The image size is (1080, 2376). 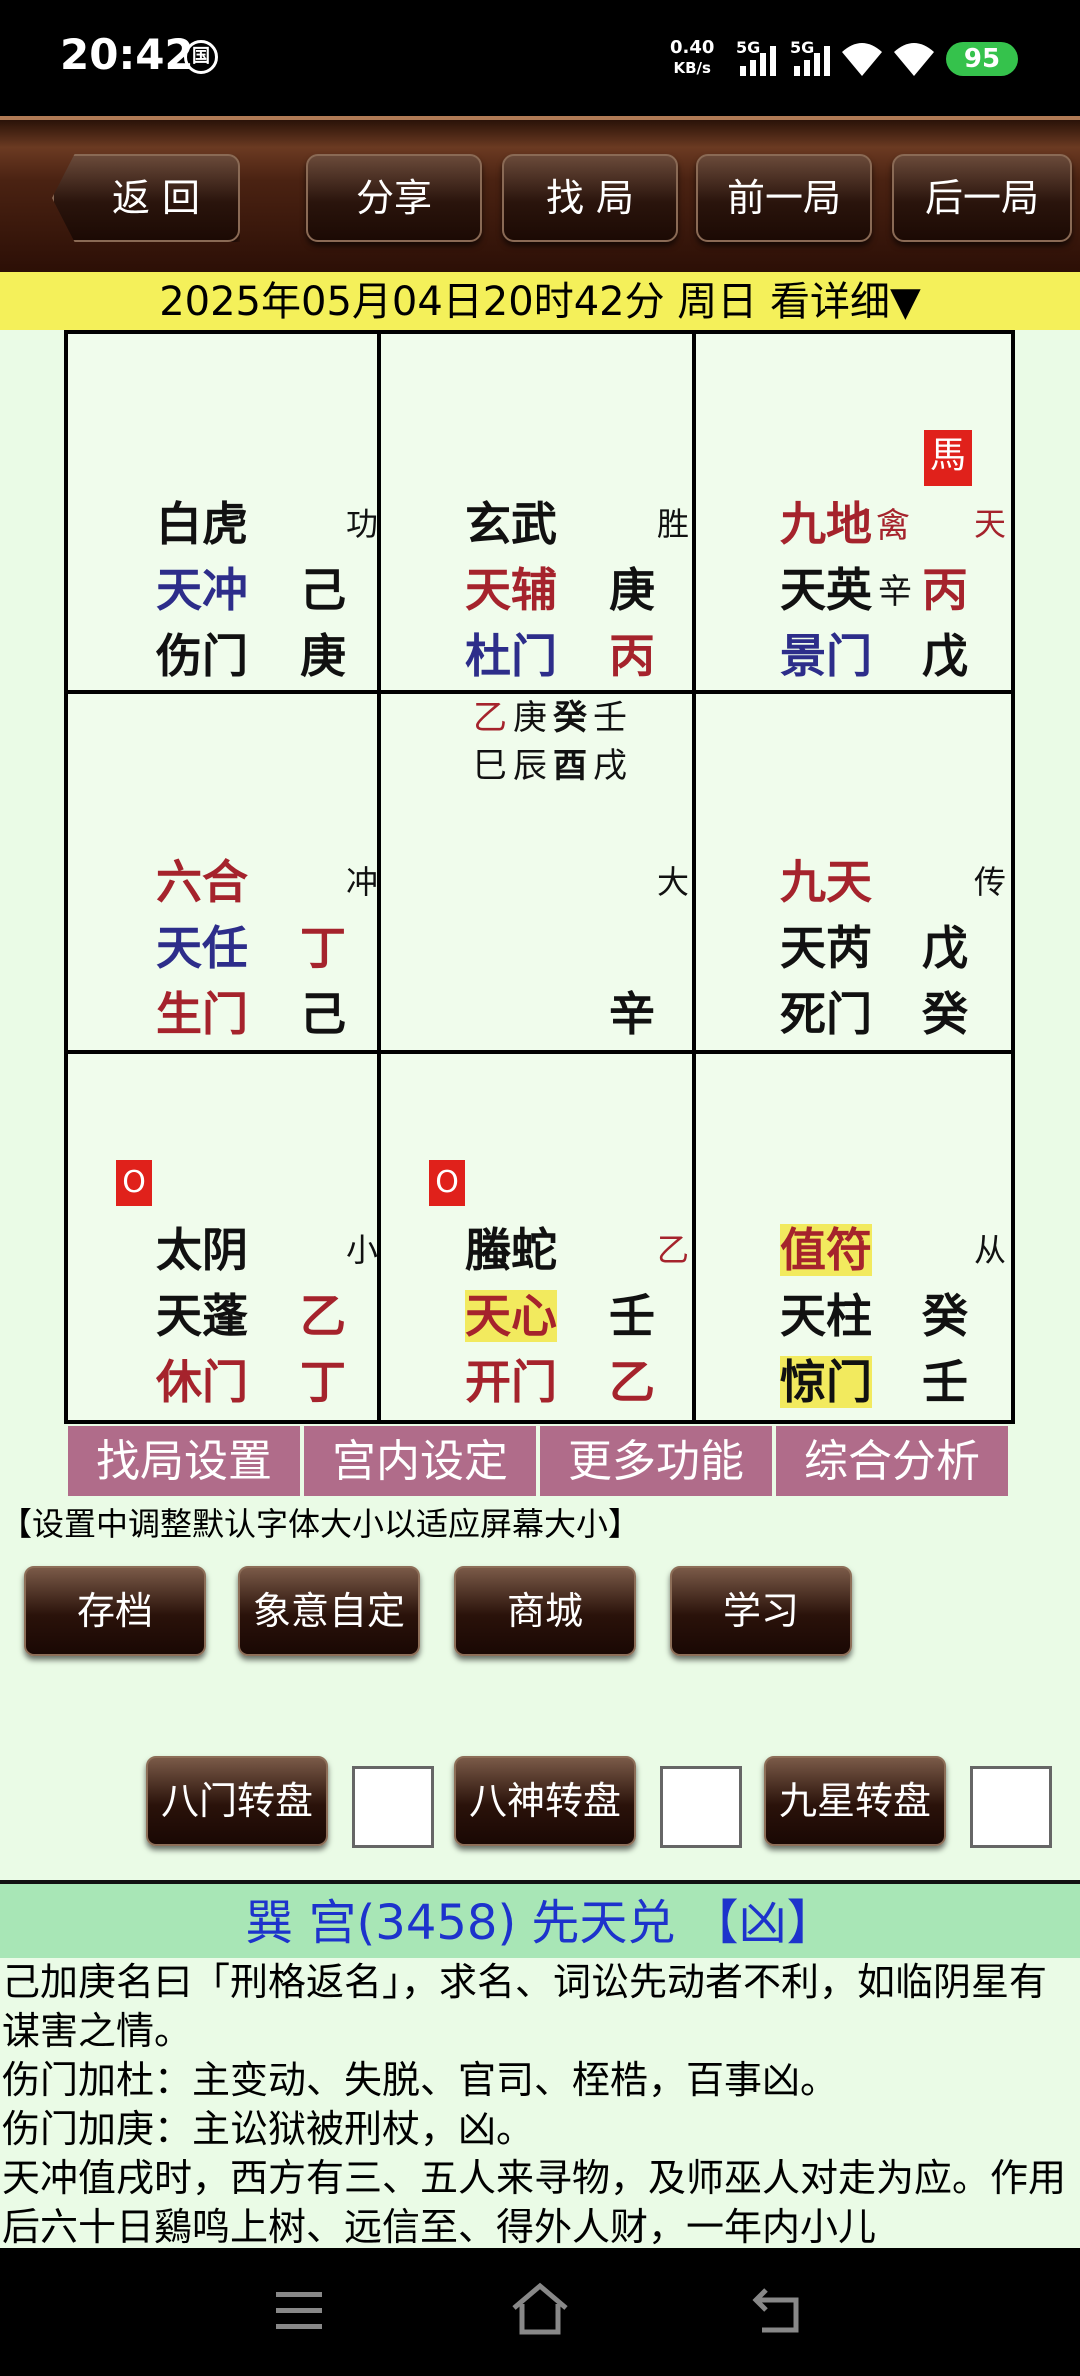 What do you see at coordinates (223, 872) in the screenshot?
I see `palace-cell-4: 六合 冲 天任 丁 生门 己` at bounding box center [223, 872].